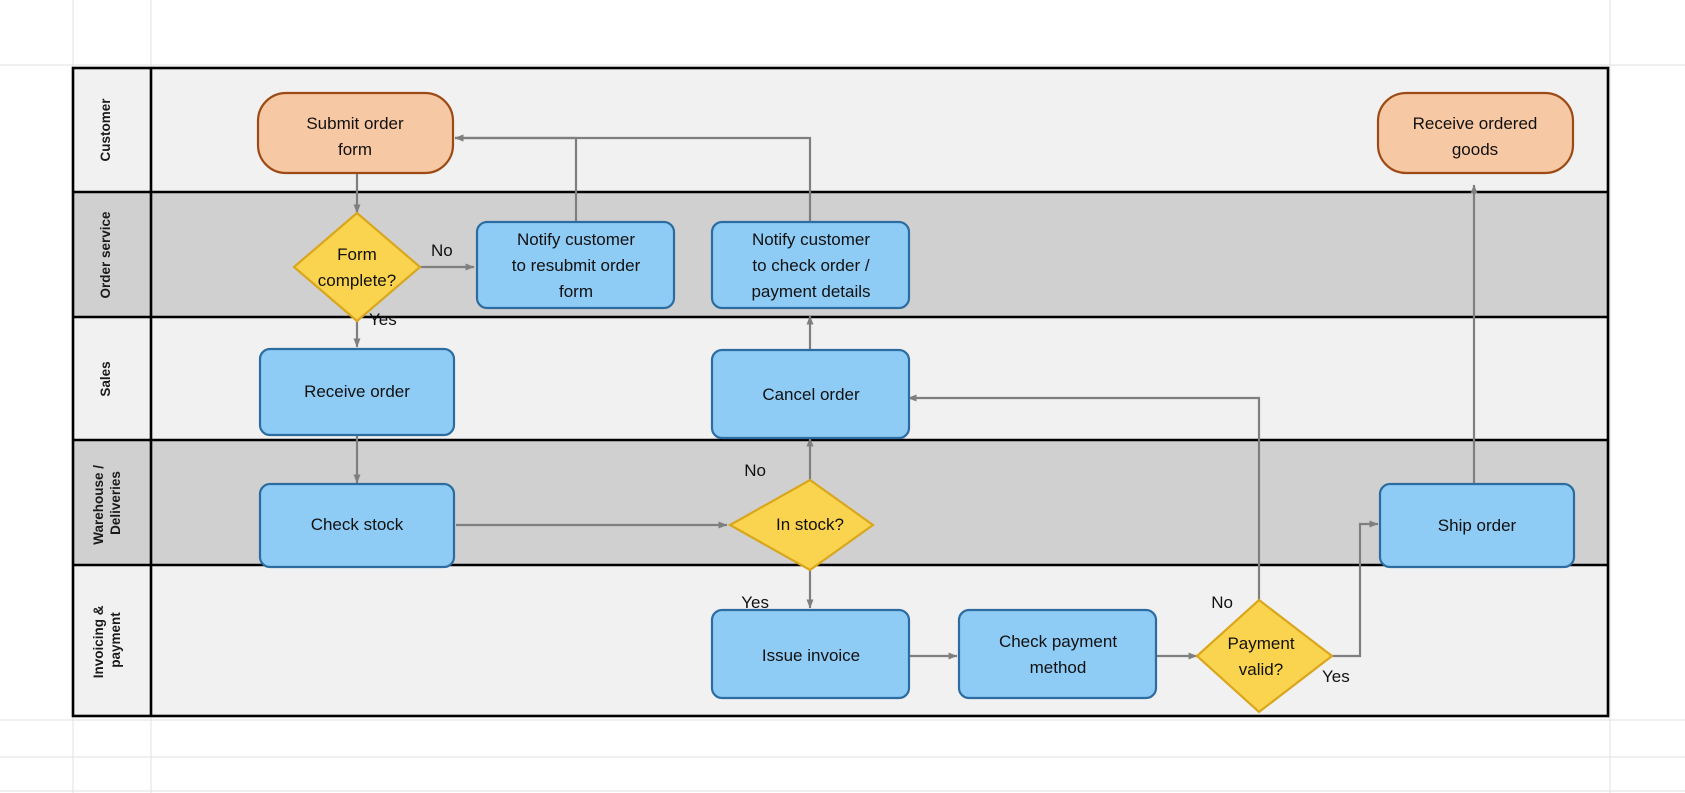  Describe the element at coordinates (105, 255) in the screenshot. I see `lane-title-order-service: Order service` at that location.